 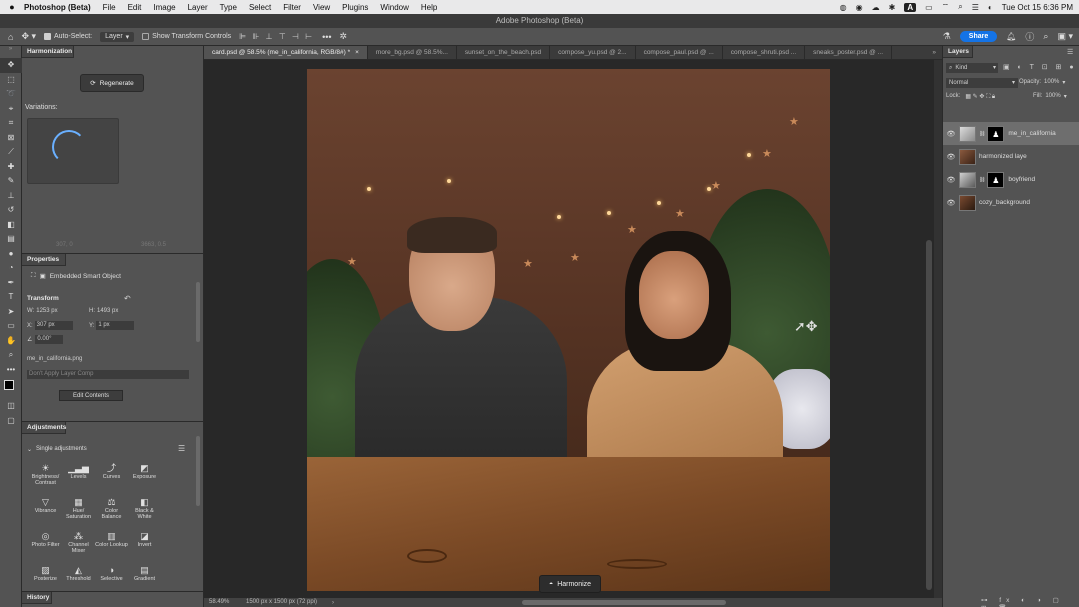 What do you see at coordinates (9, 385) in the screenshot?
I see `foreground-color` at bounding box center [9, 385].